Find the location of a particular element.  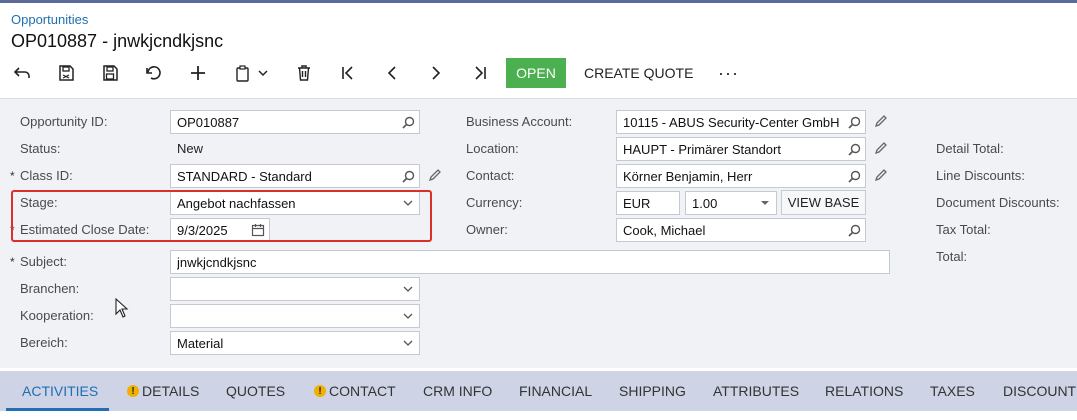

top-border is located at coordinates (538, 1).